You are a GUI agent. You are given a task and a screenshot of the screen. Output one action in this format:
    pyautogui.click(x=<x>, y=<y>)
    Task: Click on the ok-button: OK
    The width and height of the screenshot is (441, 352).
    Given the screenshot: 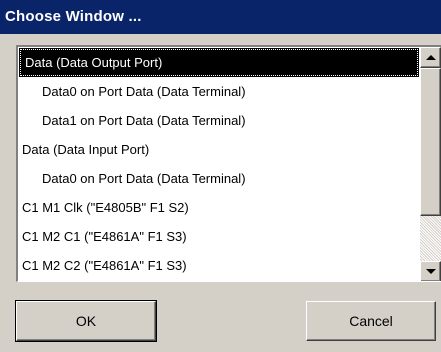 What is the action you would take?
    pyautogui.click(x=86, y=321)
    